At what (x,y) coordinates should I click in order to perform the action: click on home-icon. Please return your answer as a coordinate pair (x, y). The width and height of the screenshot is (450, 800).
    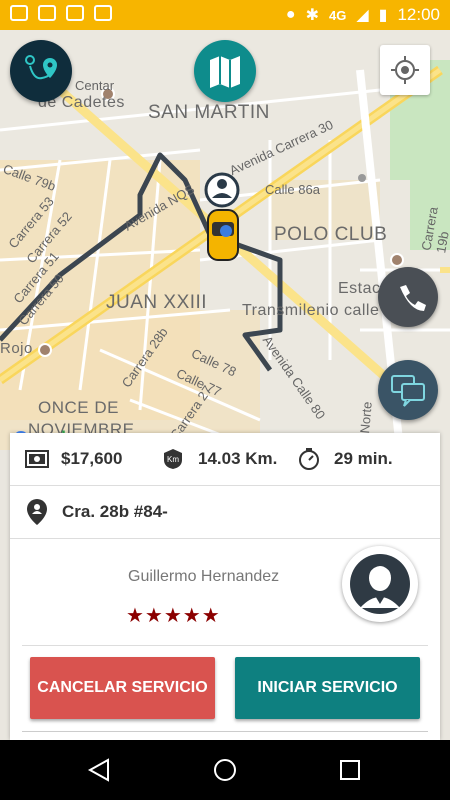
    Looking at the image, I should click on (225, 770).